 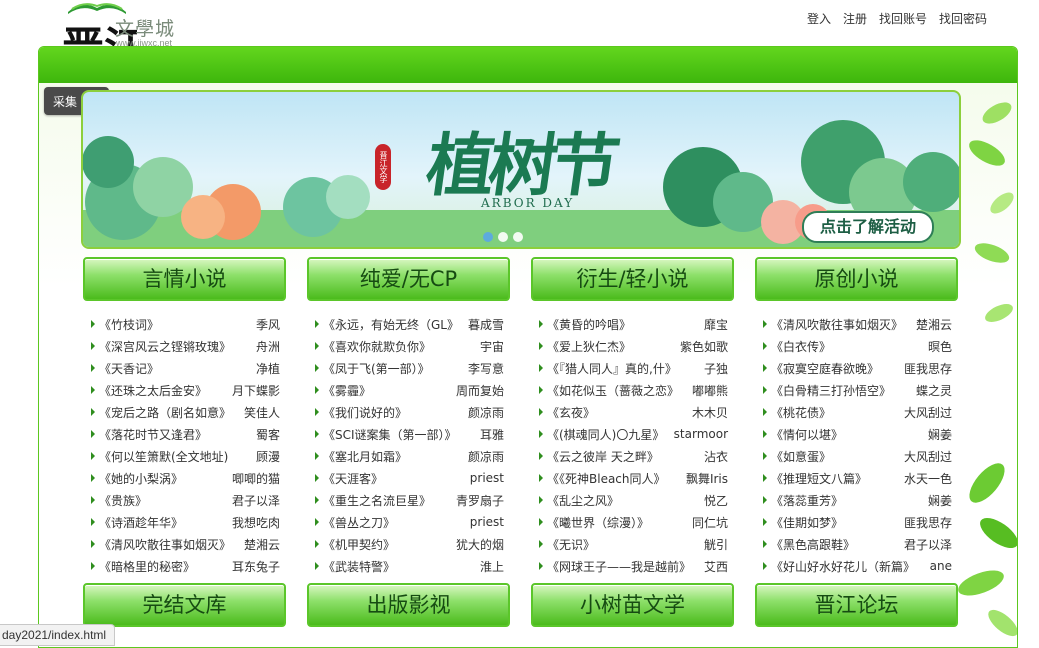 What do you see at coordinates (855, 18) in the screenshot?
I see `register-link: 注册` at bounding box center [855, 18].